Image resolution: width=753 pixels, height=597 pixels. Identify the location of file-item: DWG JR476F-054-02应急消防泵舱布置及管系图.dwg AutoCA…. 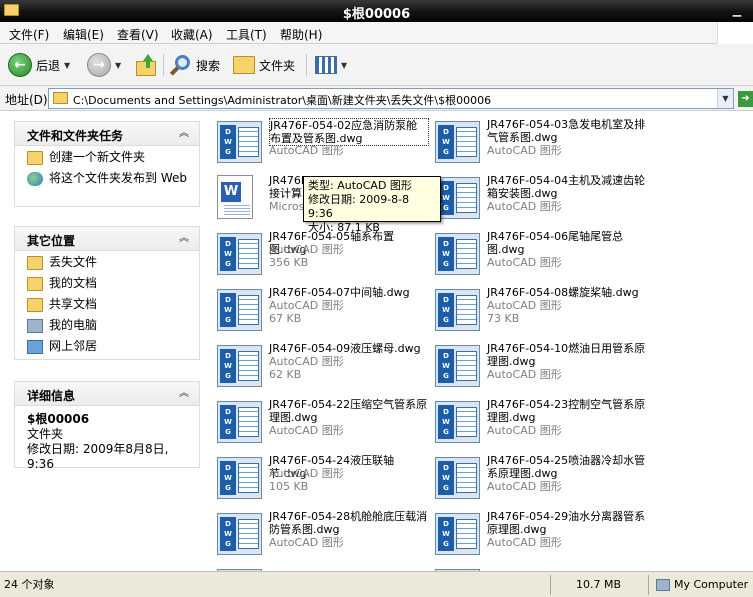
(319, 142).